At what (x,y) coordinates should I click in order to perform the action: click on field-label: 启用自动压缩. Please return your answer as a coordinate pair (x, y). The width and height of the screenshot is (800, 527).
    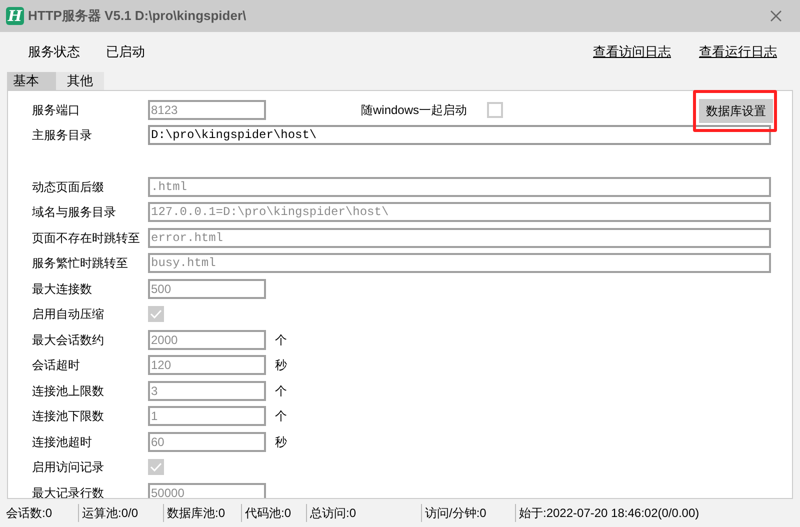
    Looking at the image, I should click on (68, 315).